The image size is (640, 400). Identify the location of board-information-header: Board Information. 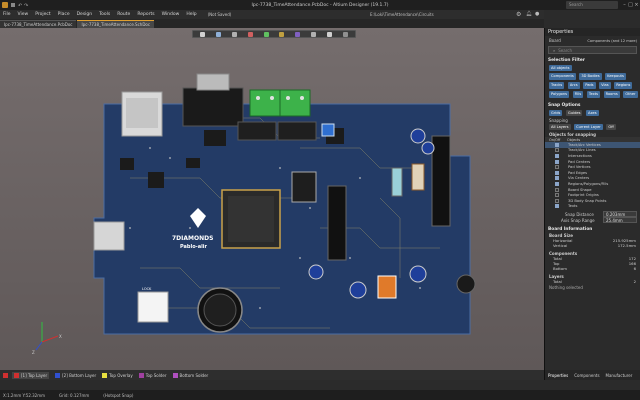
(592, 229).